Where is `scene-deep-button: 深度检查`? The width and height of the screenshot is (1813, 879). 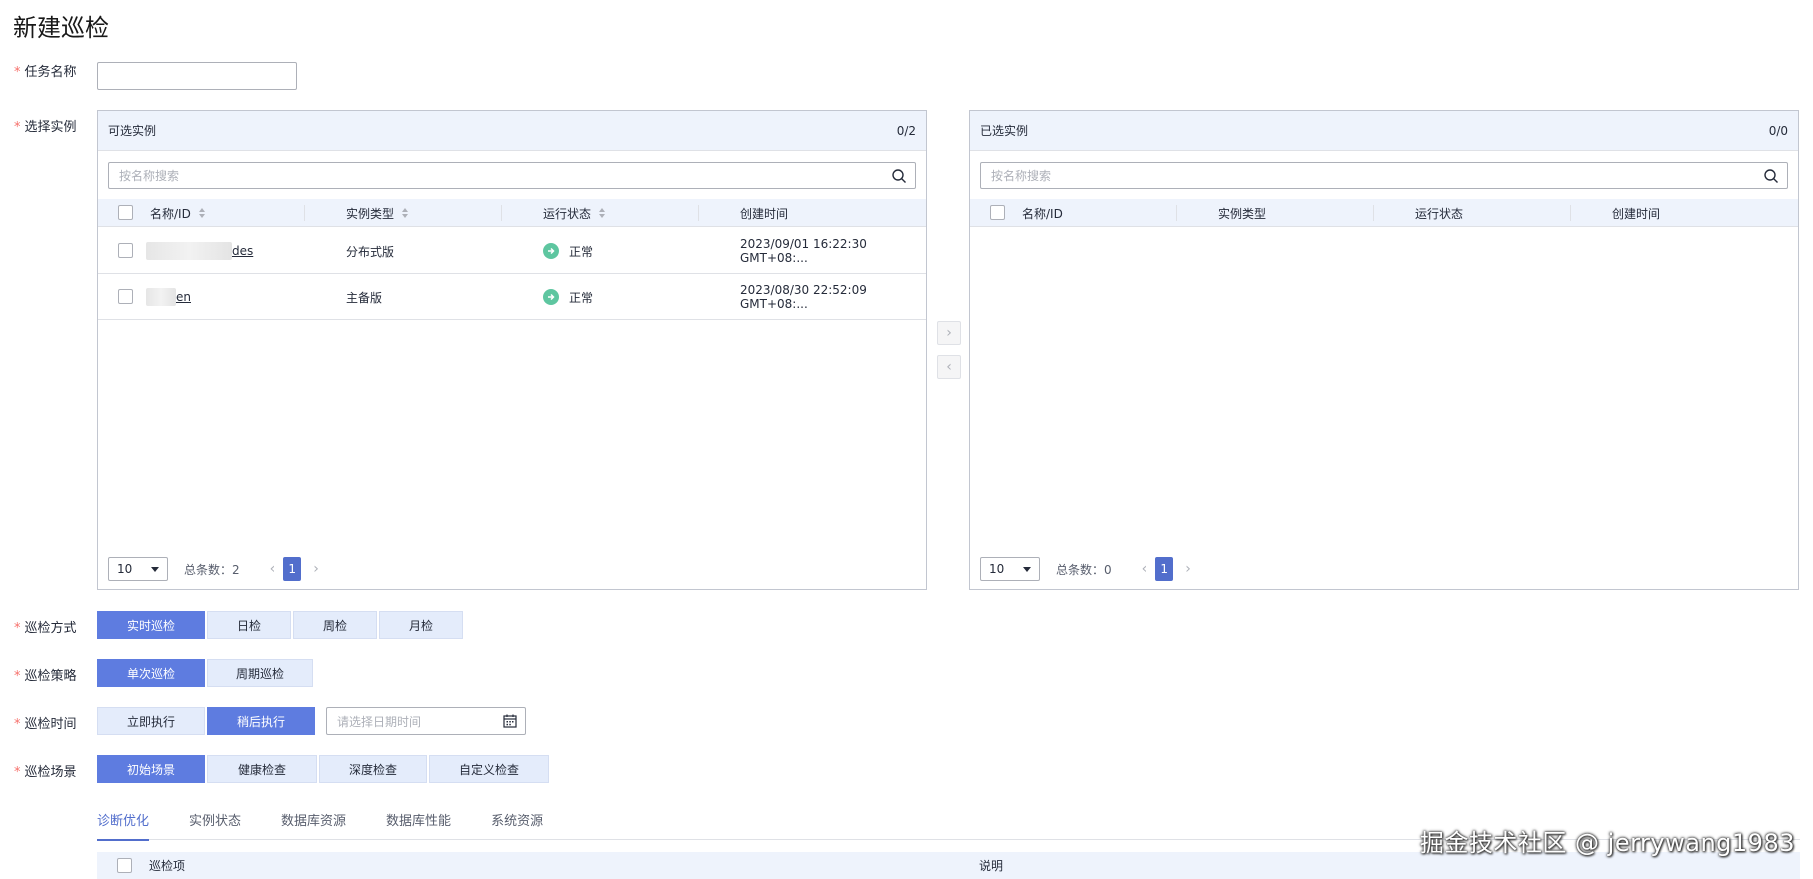
scene-deep-button: 深度检查 is located at coordinates (373, 769).